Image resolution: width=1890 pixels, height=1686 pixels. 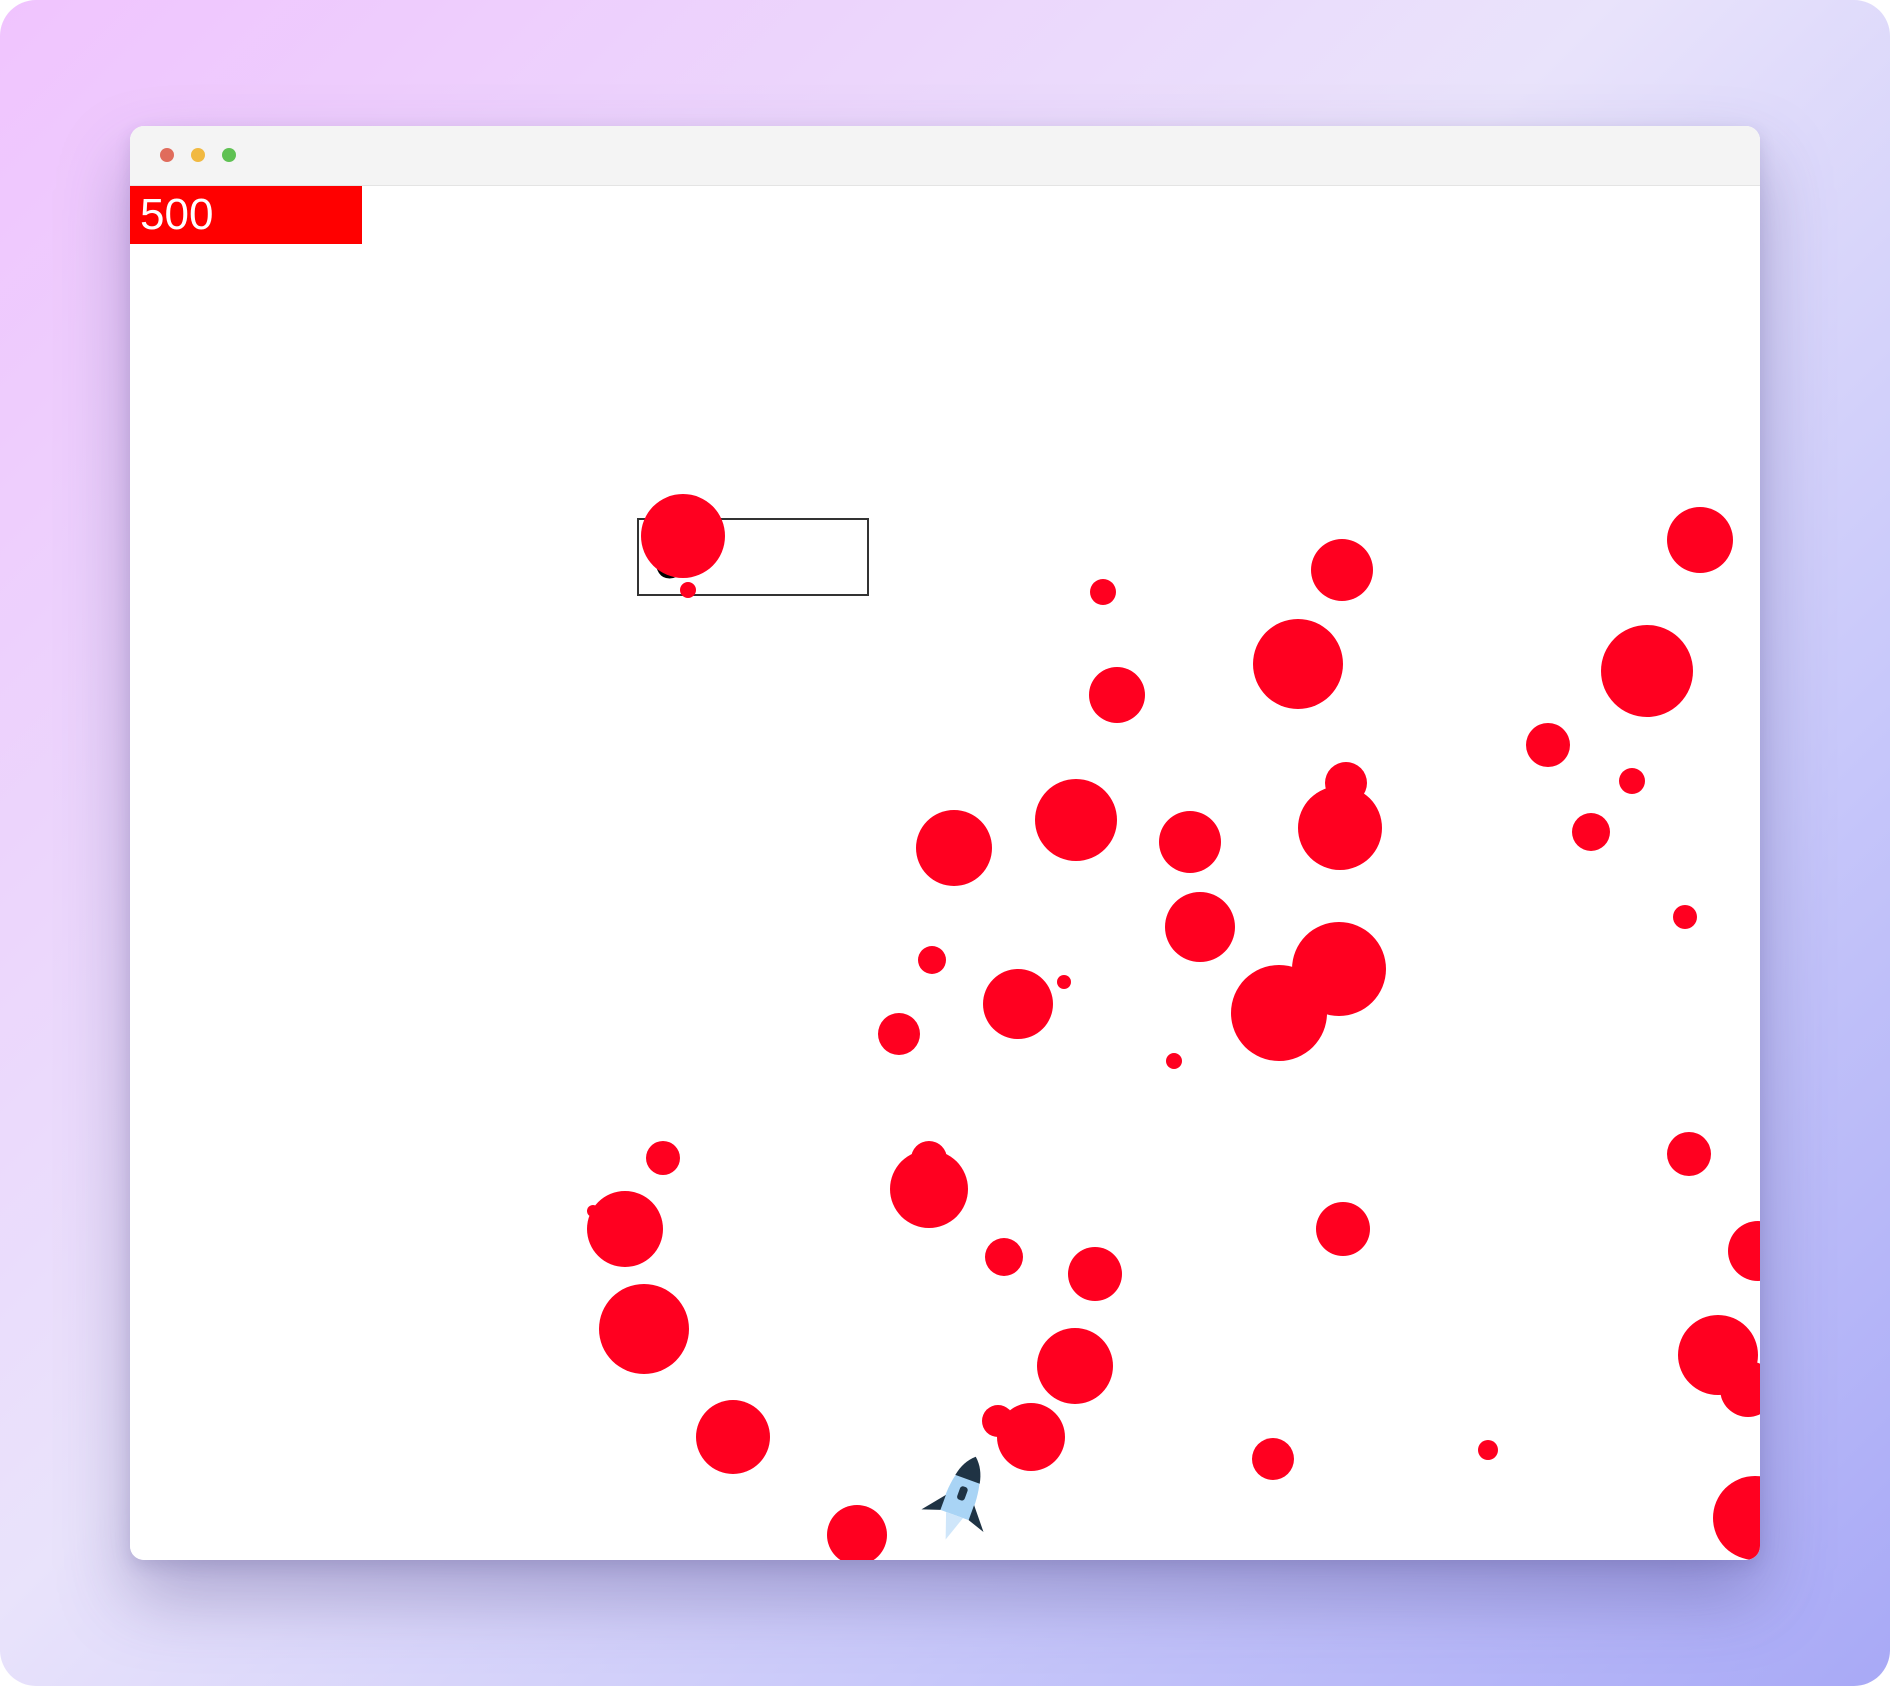 I want to click on minimize-window-icon, so click(x=198, y=155).